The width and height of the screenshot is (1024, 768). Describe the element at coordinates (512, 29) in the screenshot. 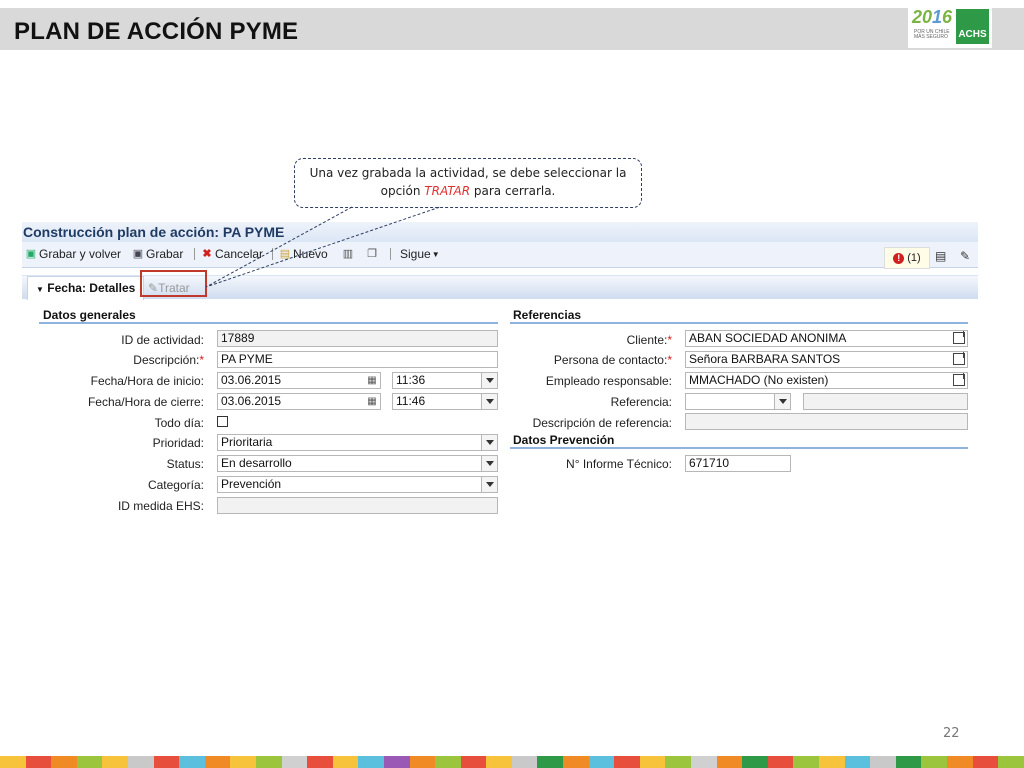

I see `slide-header: PLAN DE ACCIÓN PYME` at that location.